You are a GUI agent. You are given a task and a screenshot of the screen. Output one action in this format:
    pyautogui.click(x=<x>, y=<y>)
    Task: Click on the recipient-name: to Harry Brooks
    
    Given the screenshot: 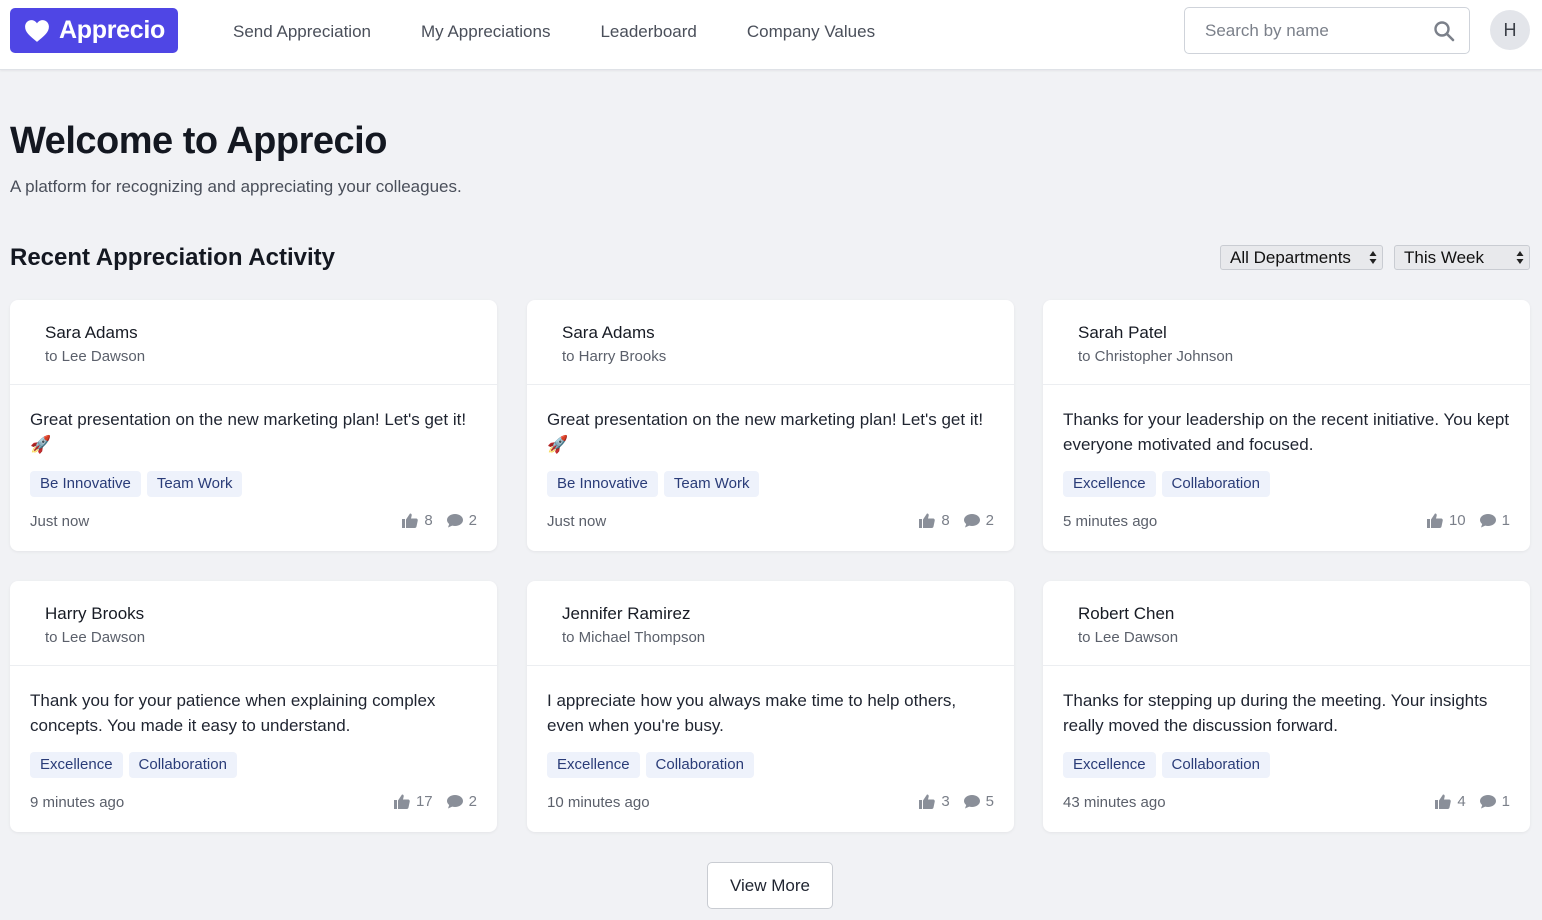 What is the action you would take?
    pyautogui.click(x=614, y=356)
    